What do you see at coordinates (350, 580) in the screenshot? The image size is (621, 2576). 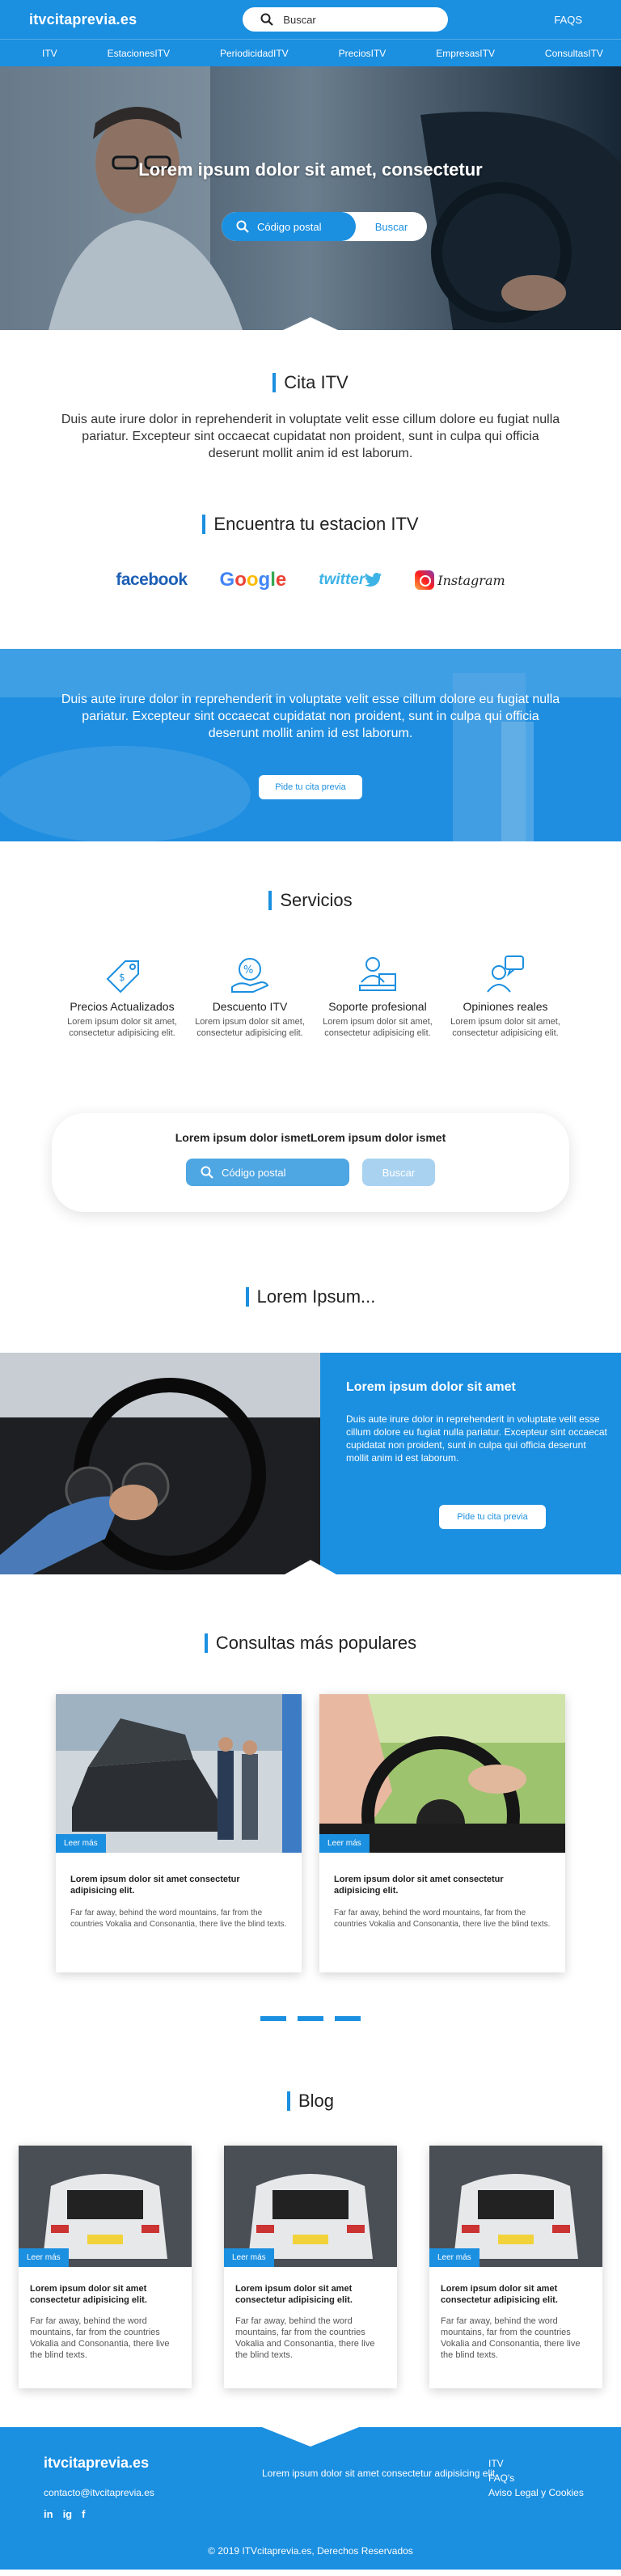 I see `twitter-logo: twitter` at bounding box center [350, 580].